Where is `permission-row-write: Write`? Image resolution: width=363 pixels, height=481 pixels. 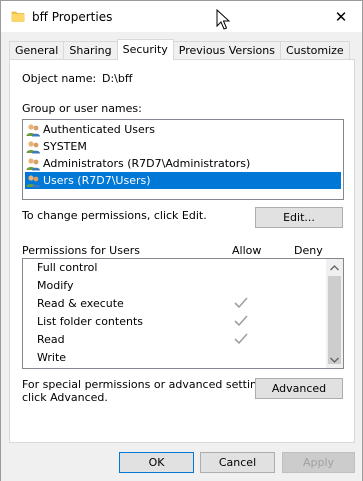
permission-row-write: Write is located at coordinates (175, 358).